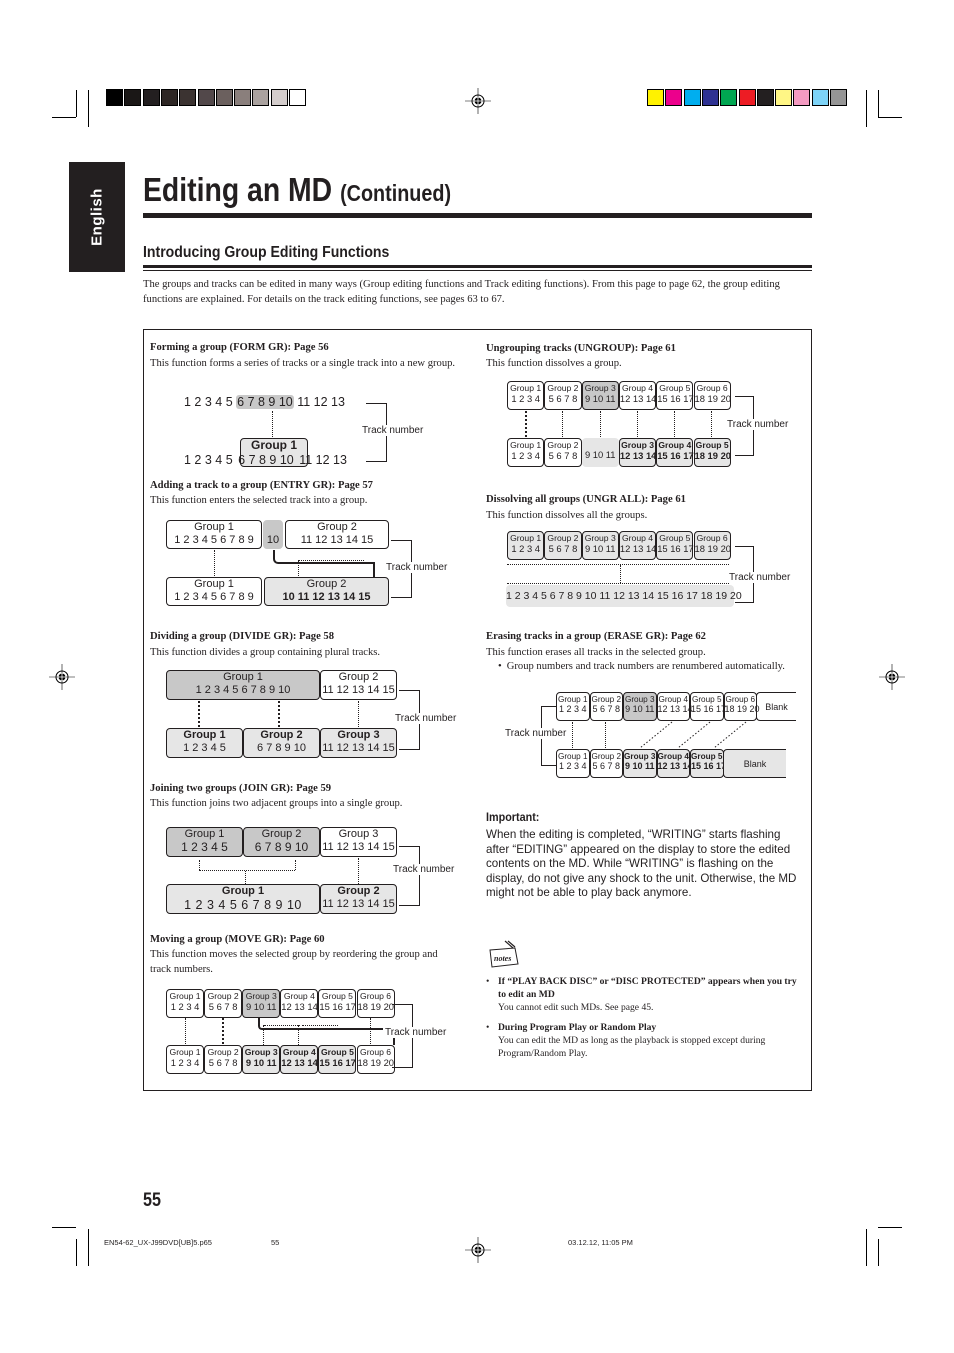 This screenshot has width=954, height=1353. What do you see at coordinates (409, 876) in the screenshot?
I see `bracket-line` at bounding box center [409, 876].